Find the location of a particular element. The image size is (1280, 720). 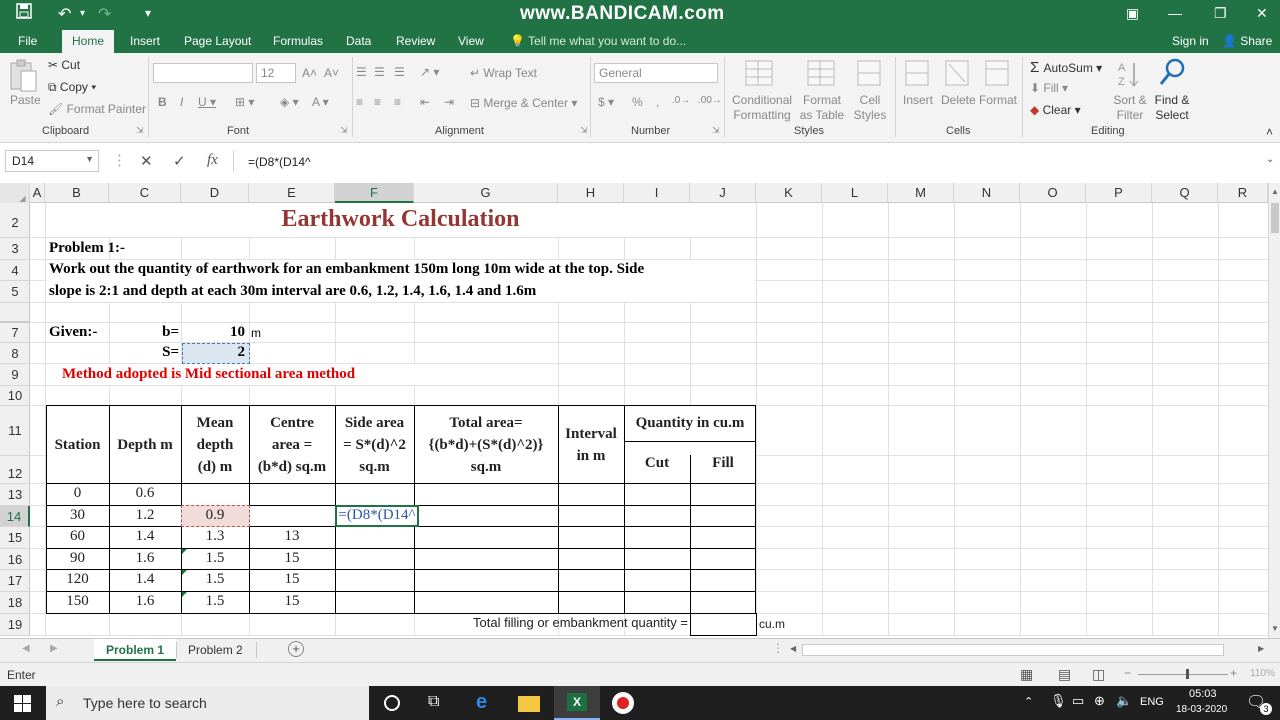

align-bottom-icon: ☰ is located at coordinates (399, 72).